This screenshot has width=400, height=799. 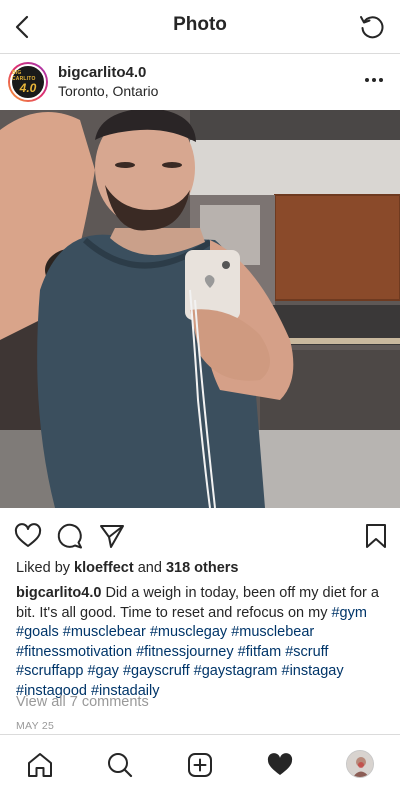 I want to click on avatar-logo: BIG CARLITO 4.0, so click(x=28, y=82).